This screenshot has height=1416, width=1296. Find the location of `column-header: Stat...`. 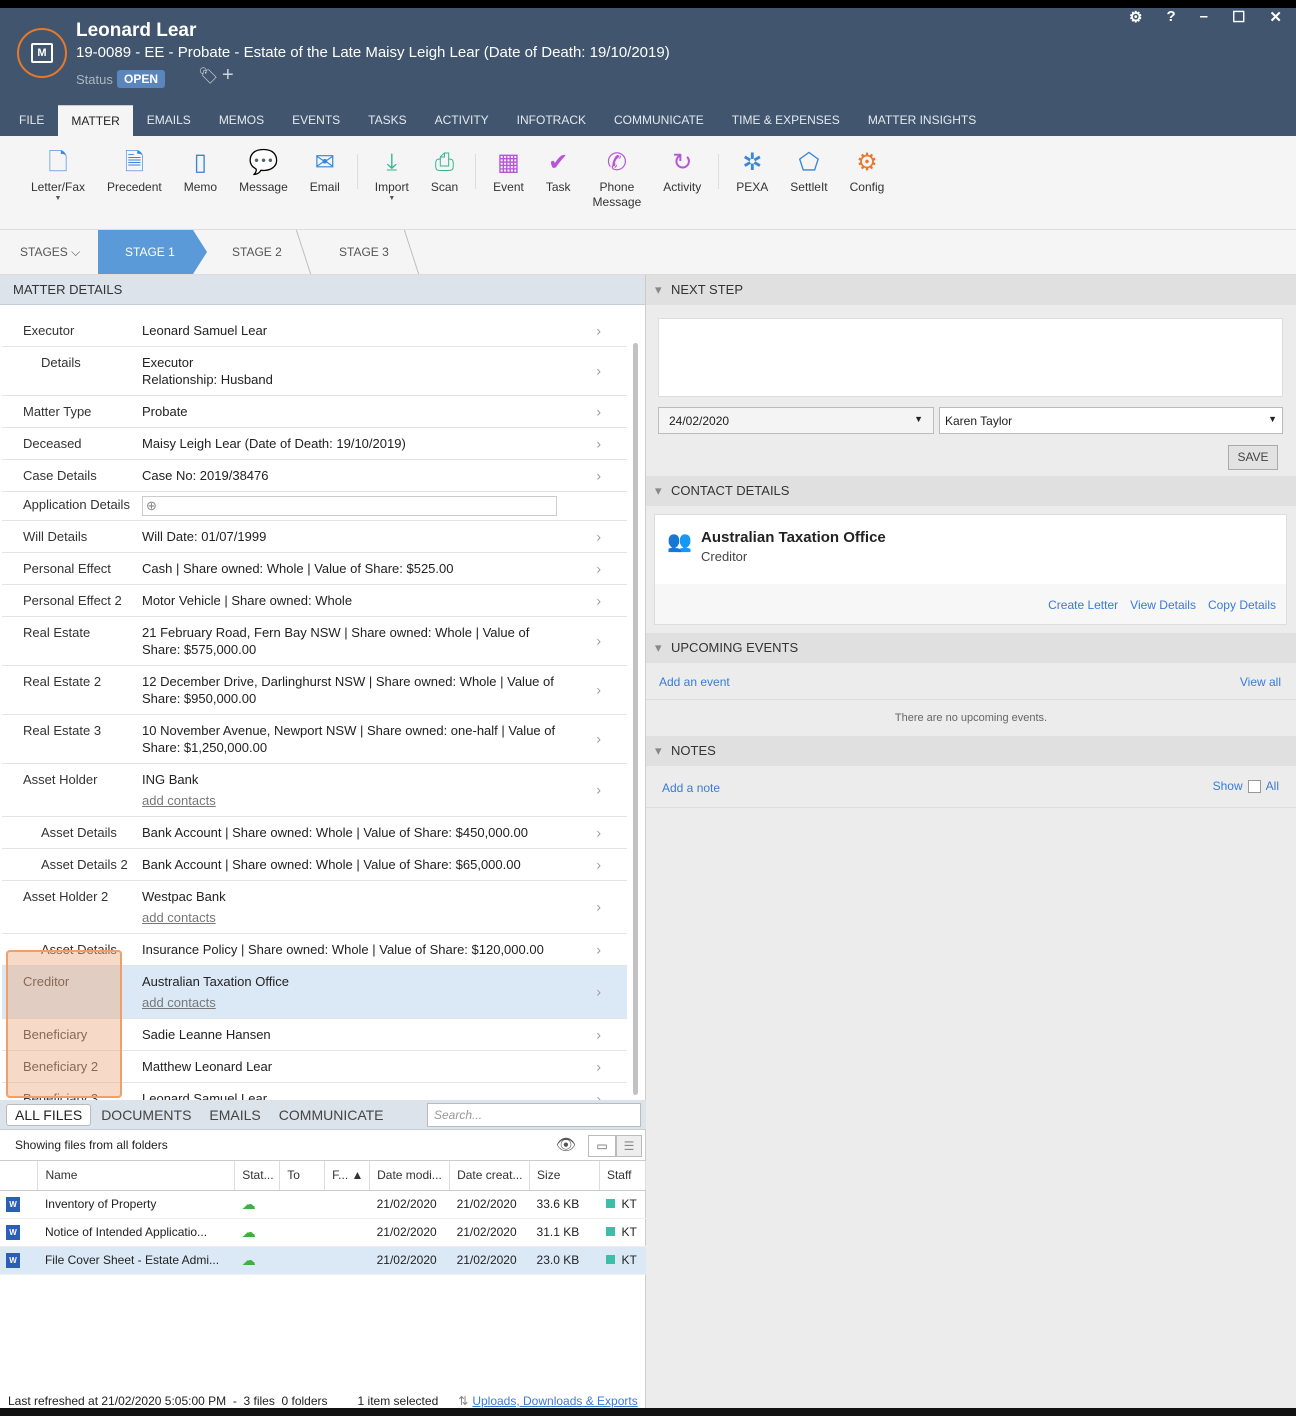

column-header: Stat... is located at coordinates (257, 1176).